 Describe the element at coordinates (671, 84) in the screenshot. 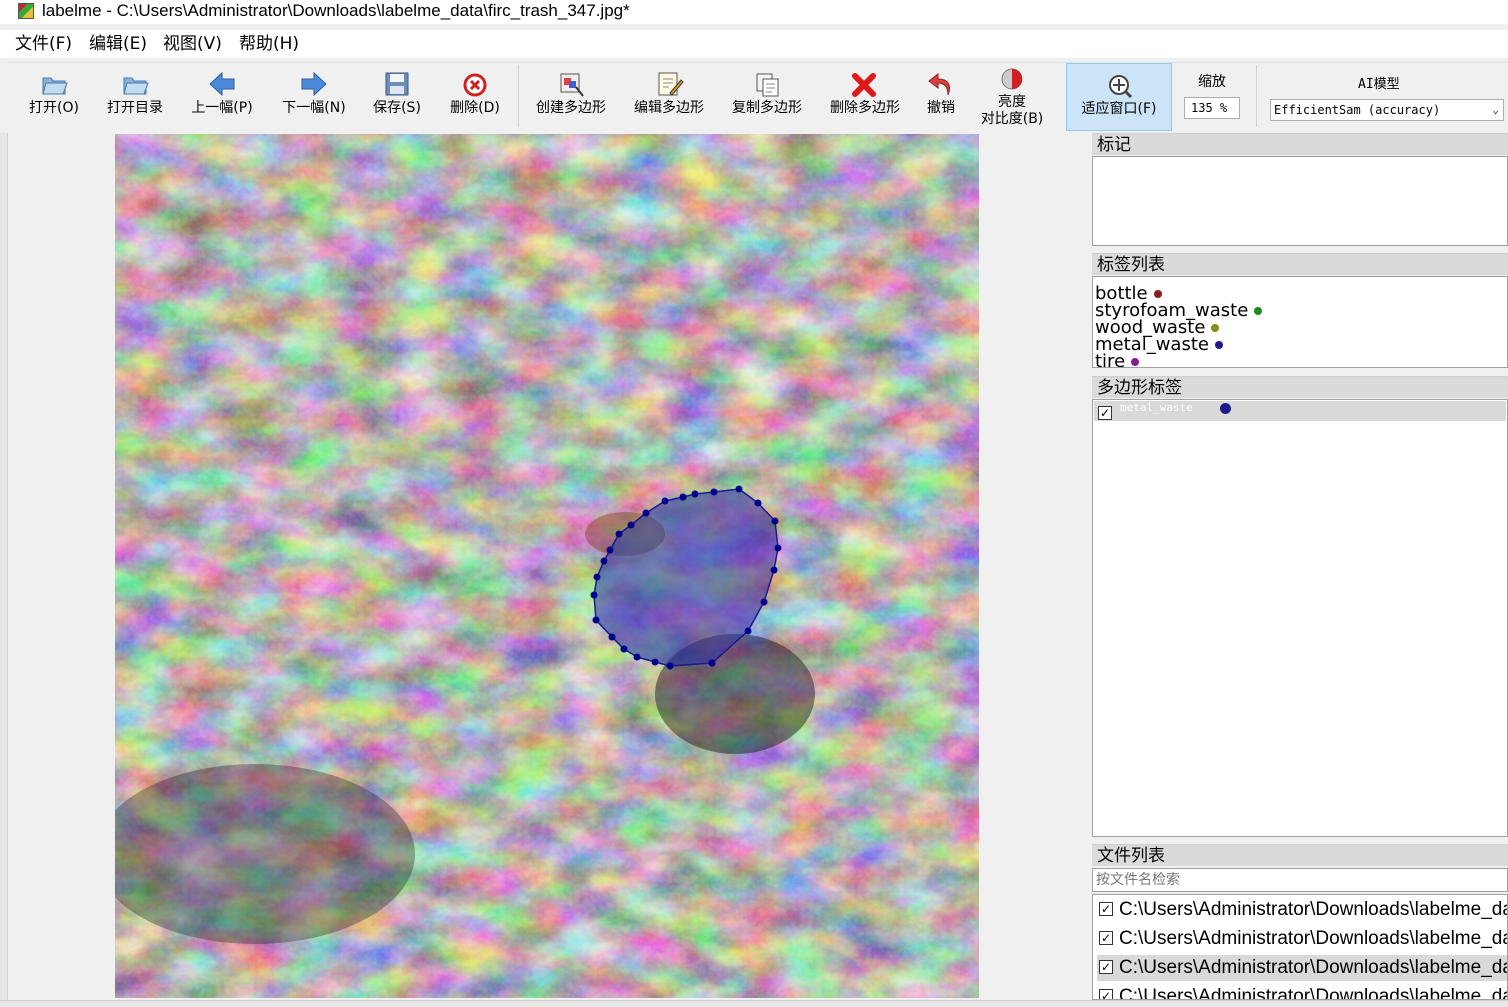

I see `edit-pencil-icon` at that location.